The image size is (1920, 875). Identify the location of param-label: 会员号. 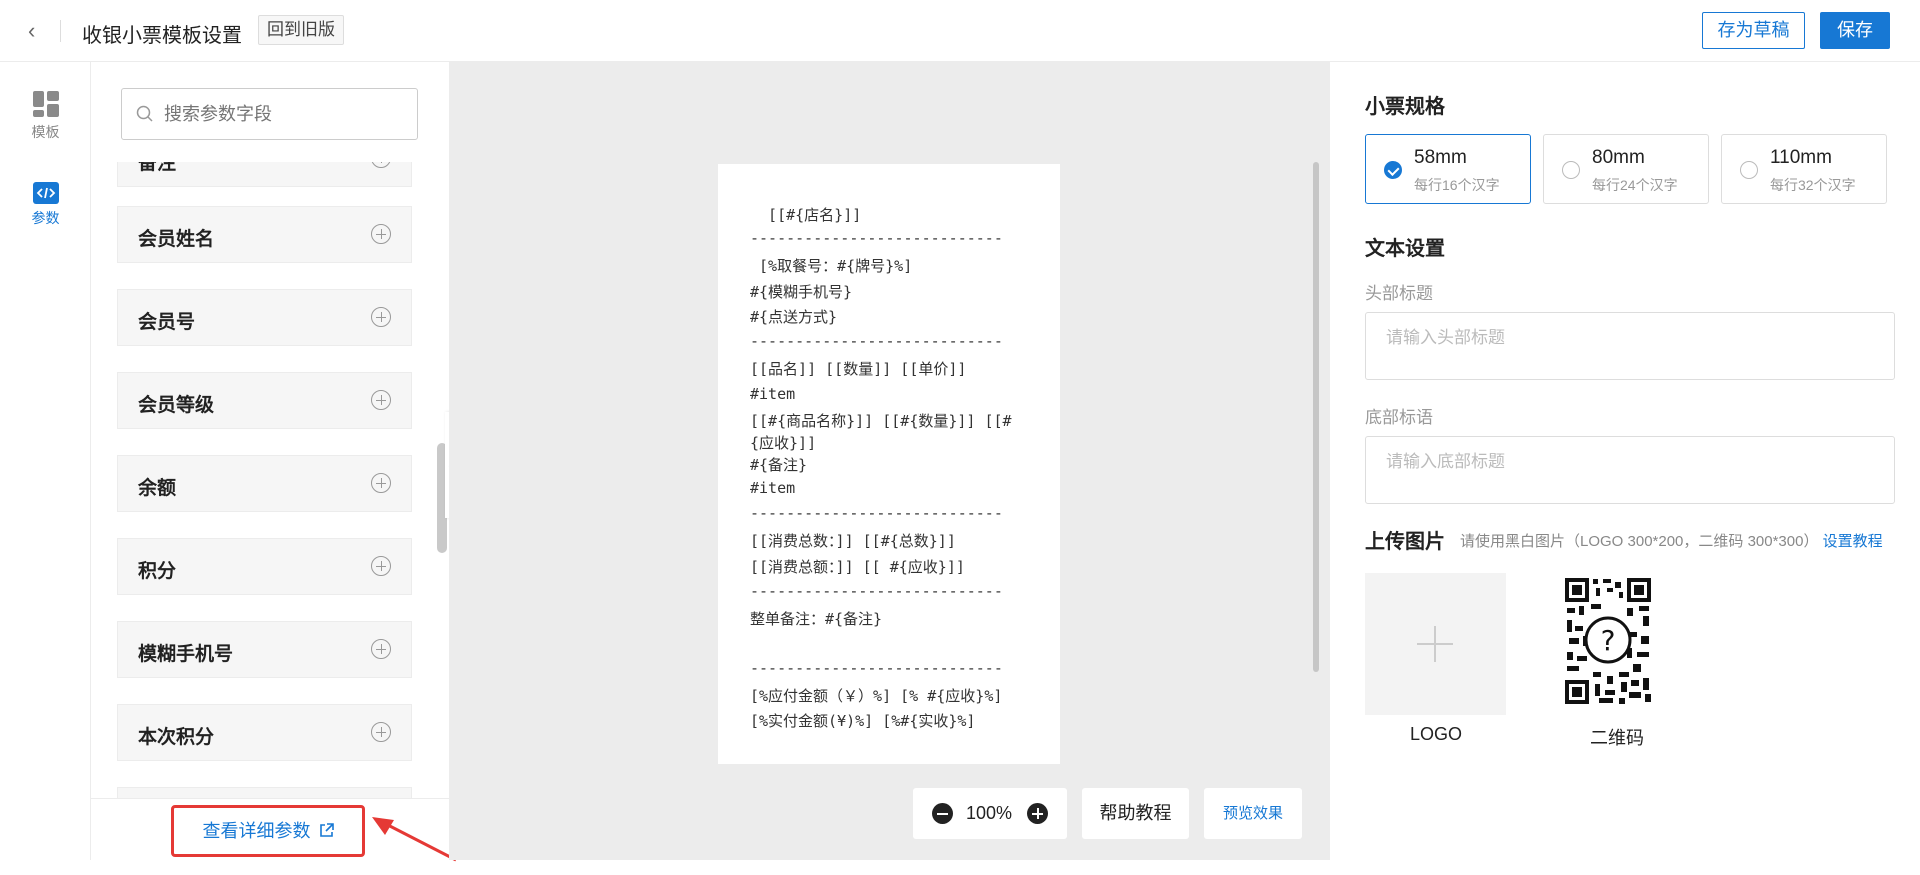
(167, 322).